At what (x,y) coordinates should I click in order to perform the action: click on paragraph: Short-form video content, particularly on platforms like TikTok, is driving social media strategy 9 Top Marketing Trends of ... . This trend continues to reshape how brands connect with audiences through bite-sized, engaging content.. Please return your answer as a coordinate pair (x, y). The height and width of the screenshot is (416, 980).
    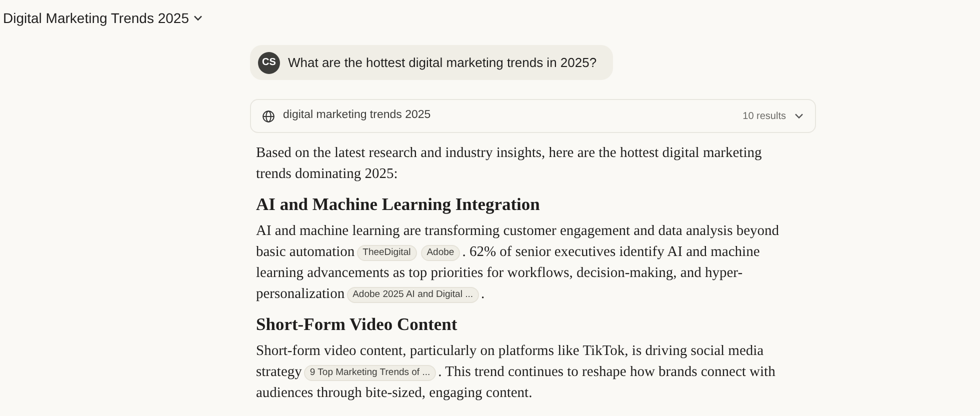
    Looking at the image, I should click on (516, 372).